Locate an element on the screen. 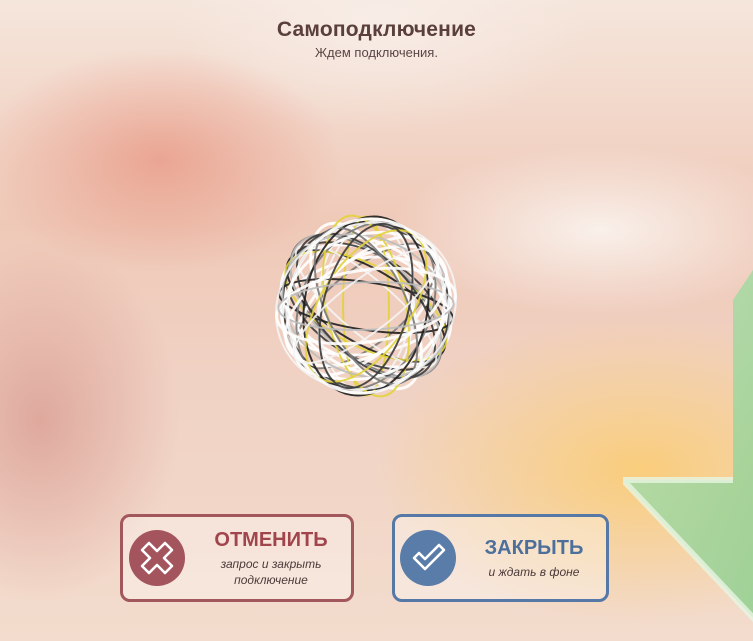 The image size is (753, 641). page-title: Самоподключение is located at coordinates (376, 29).